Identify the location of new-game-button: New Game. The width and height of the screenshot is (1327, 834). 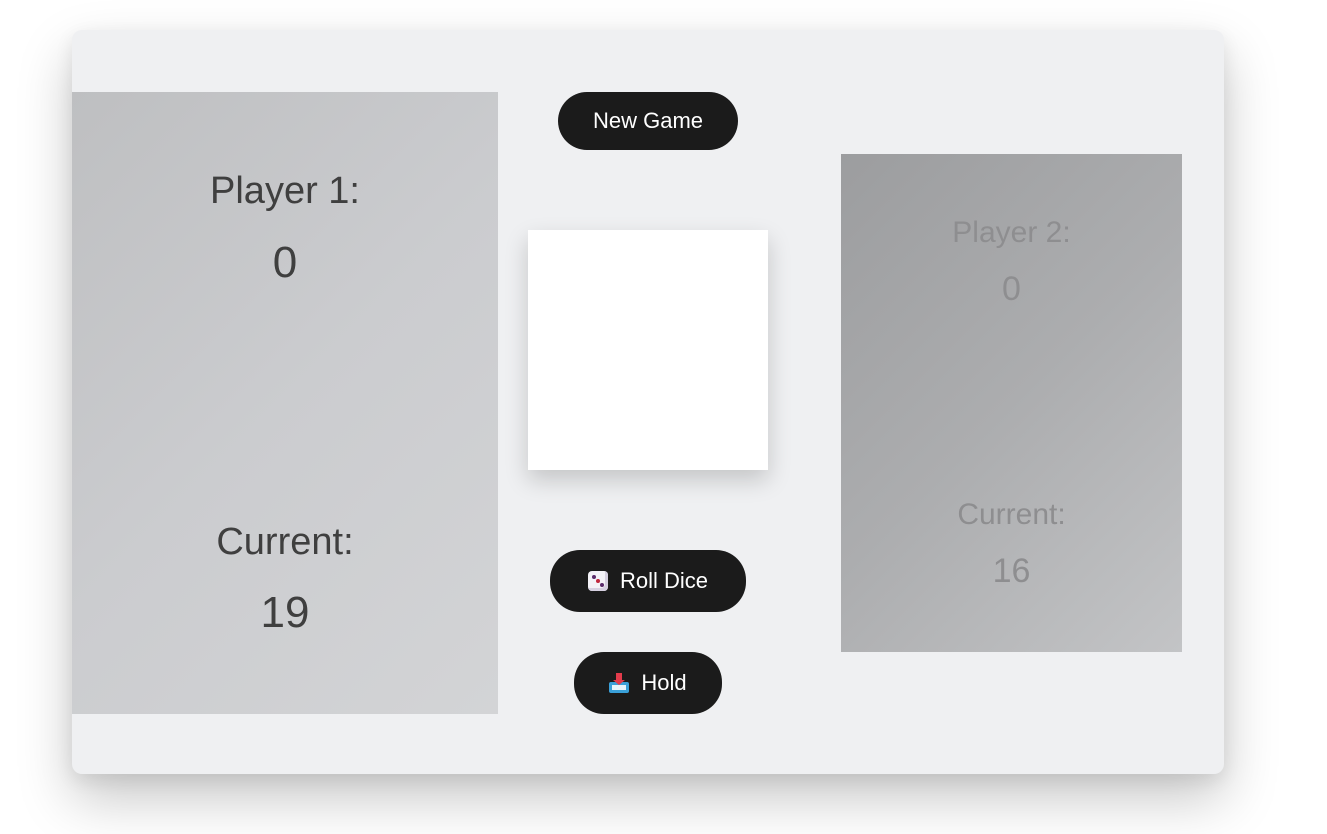
(648, 121).